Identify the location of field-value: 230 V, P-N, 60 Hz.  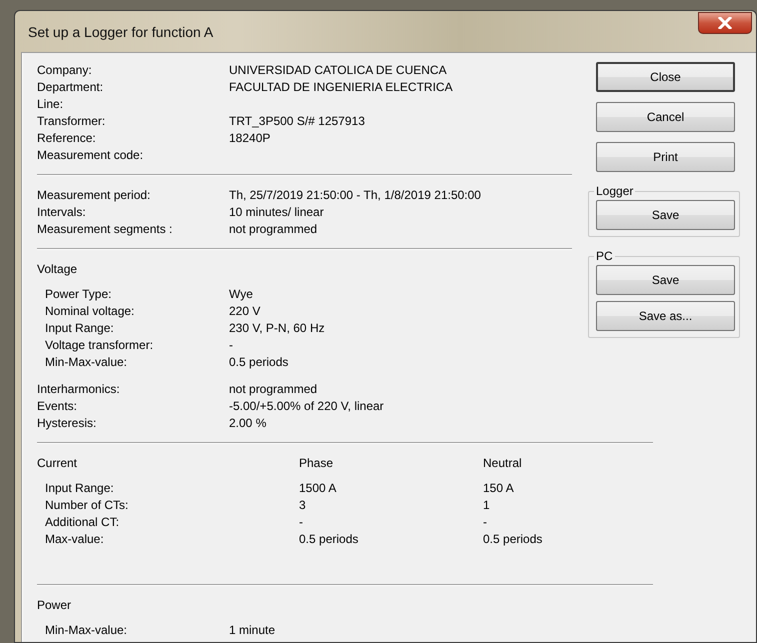
(277, 328).